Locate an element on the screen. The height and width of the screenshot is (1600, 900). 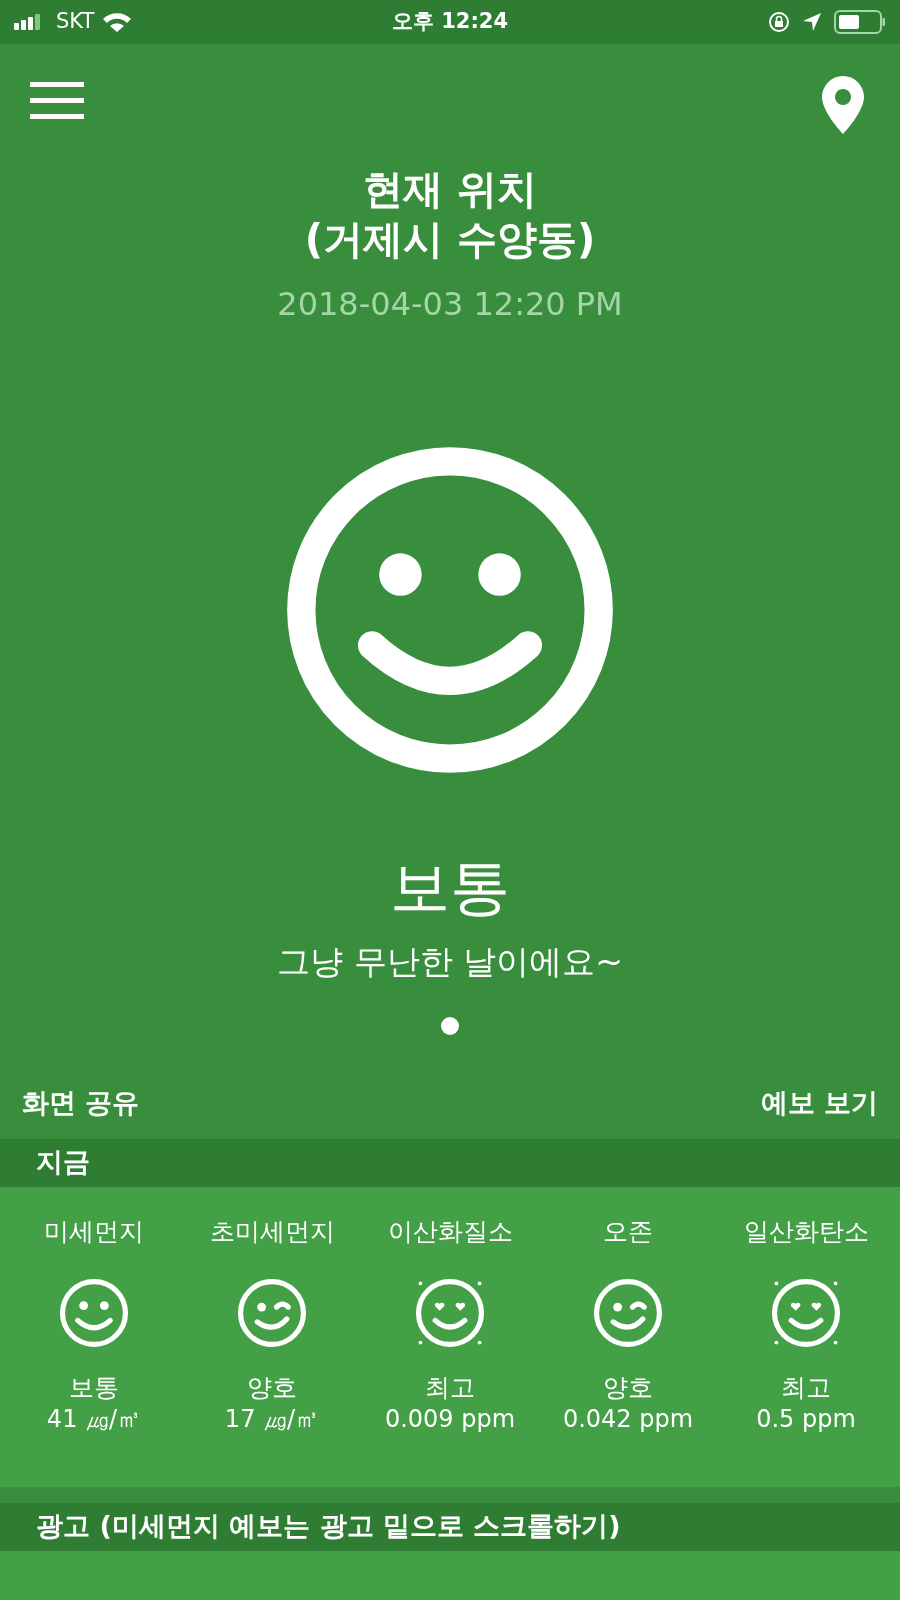
location-title: 현재 위치 is located at coordinates (450, 189).